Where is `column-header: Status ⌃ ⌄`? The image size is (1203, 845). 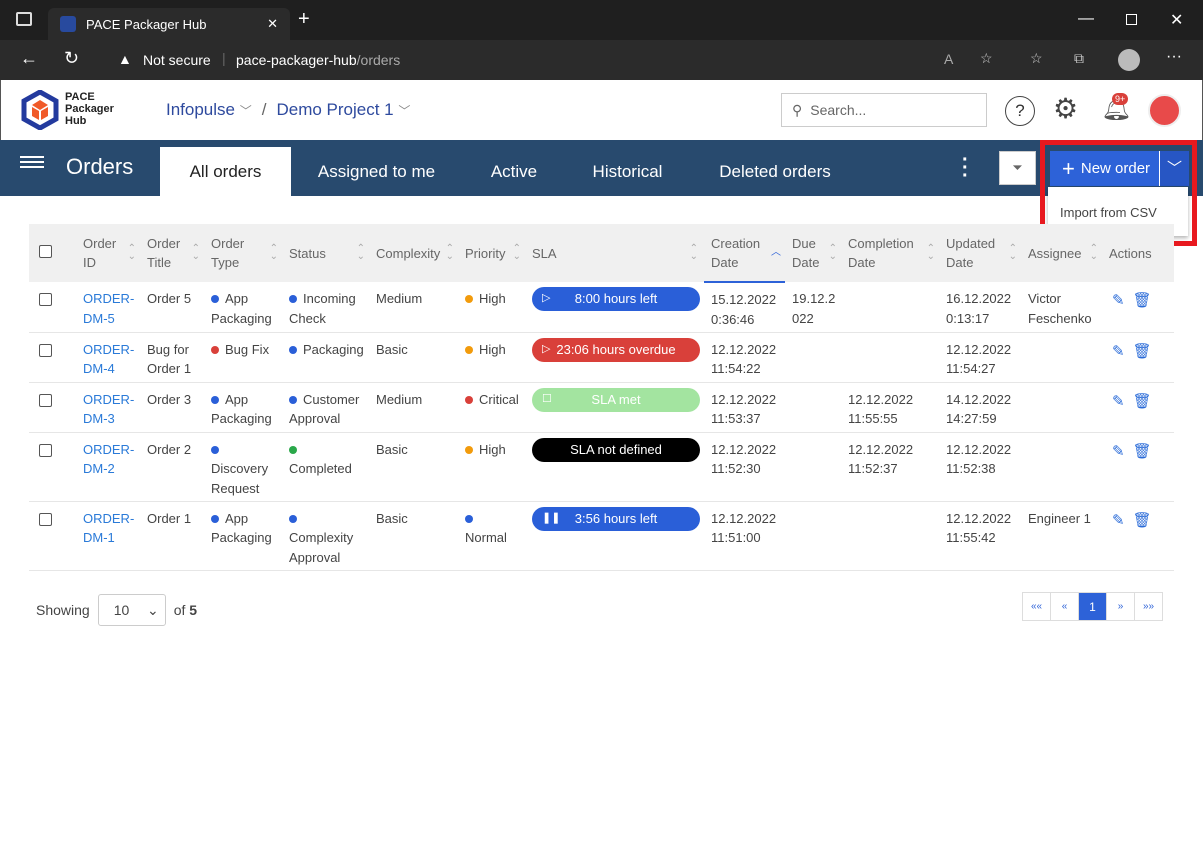
column-header: Status ⌃ ⌄ is located at coordinates (325, 253).